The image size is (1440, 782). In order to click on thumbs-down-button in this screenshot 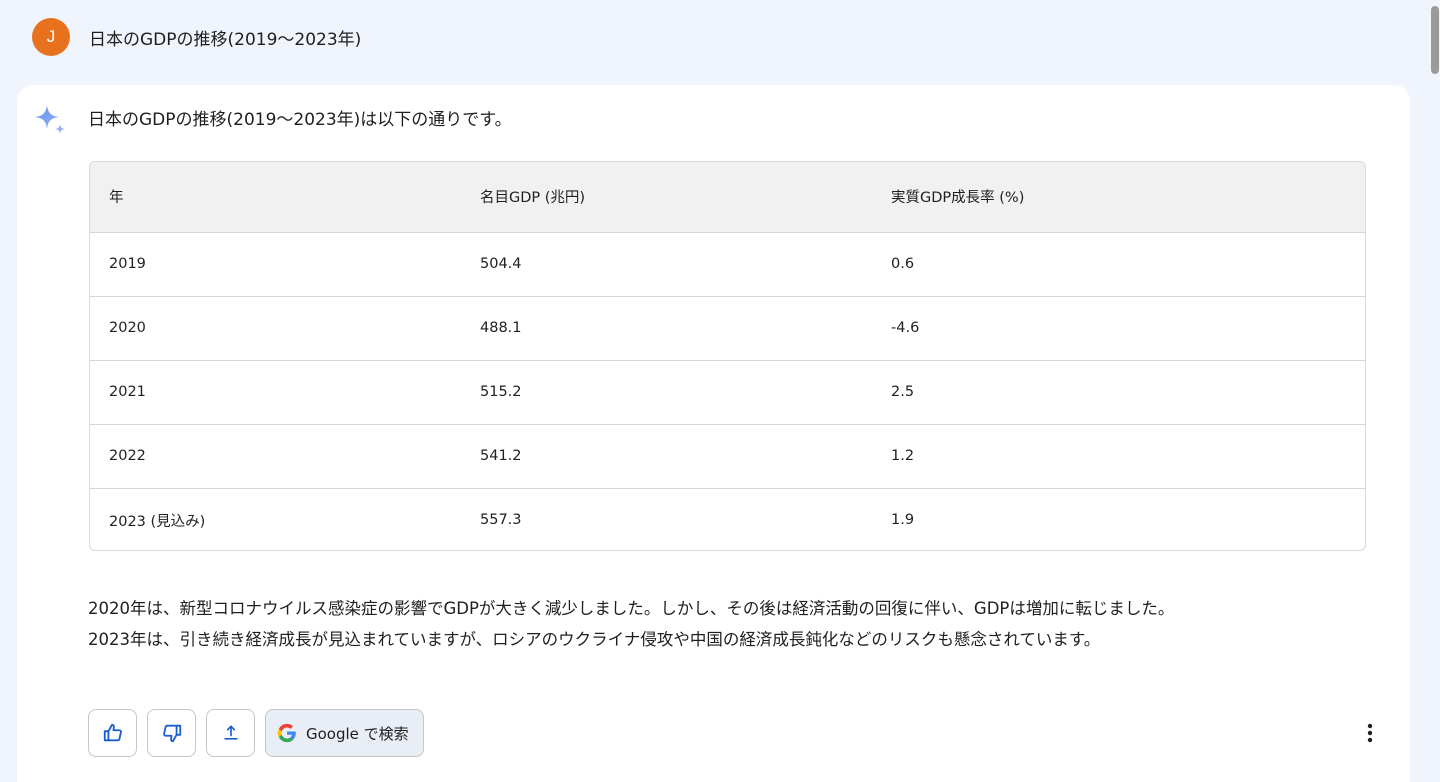, I will do `click(171, 733)`.